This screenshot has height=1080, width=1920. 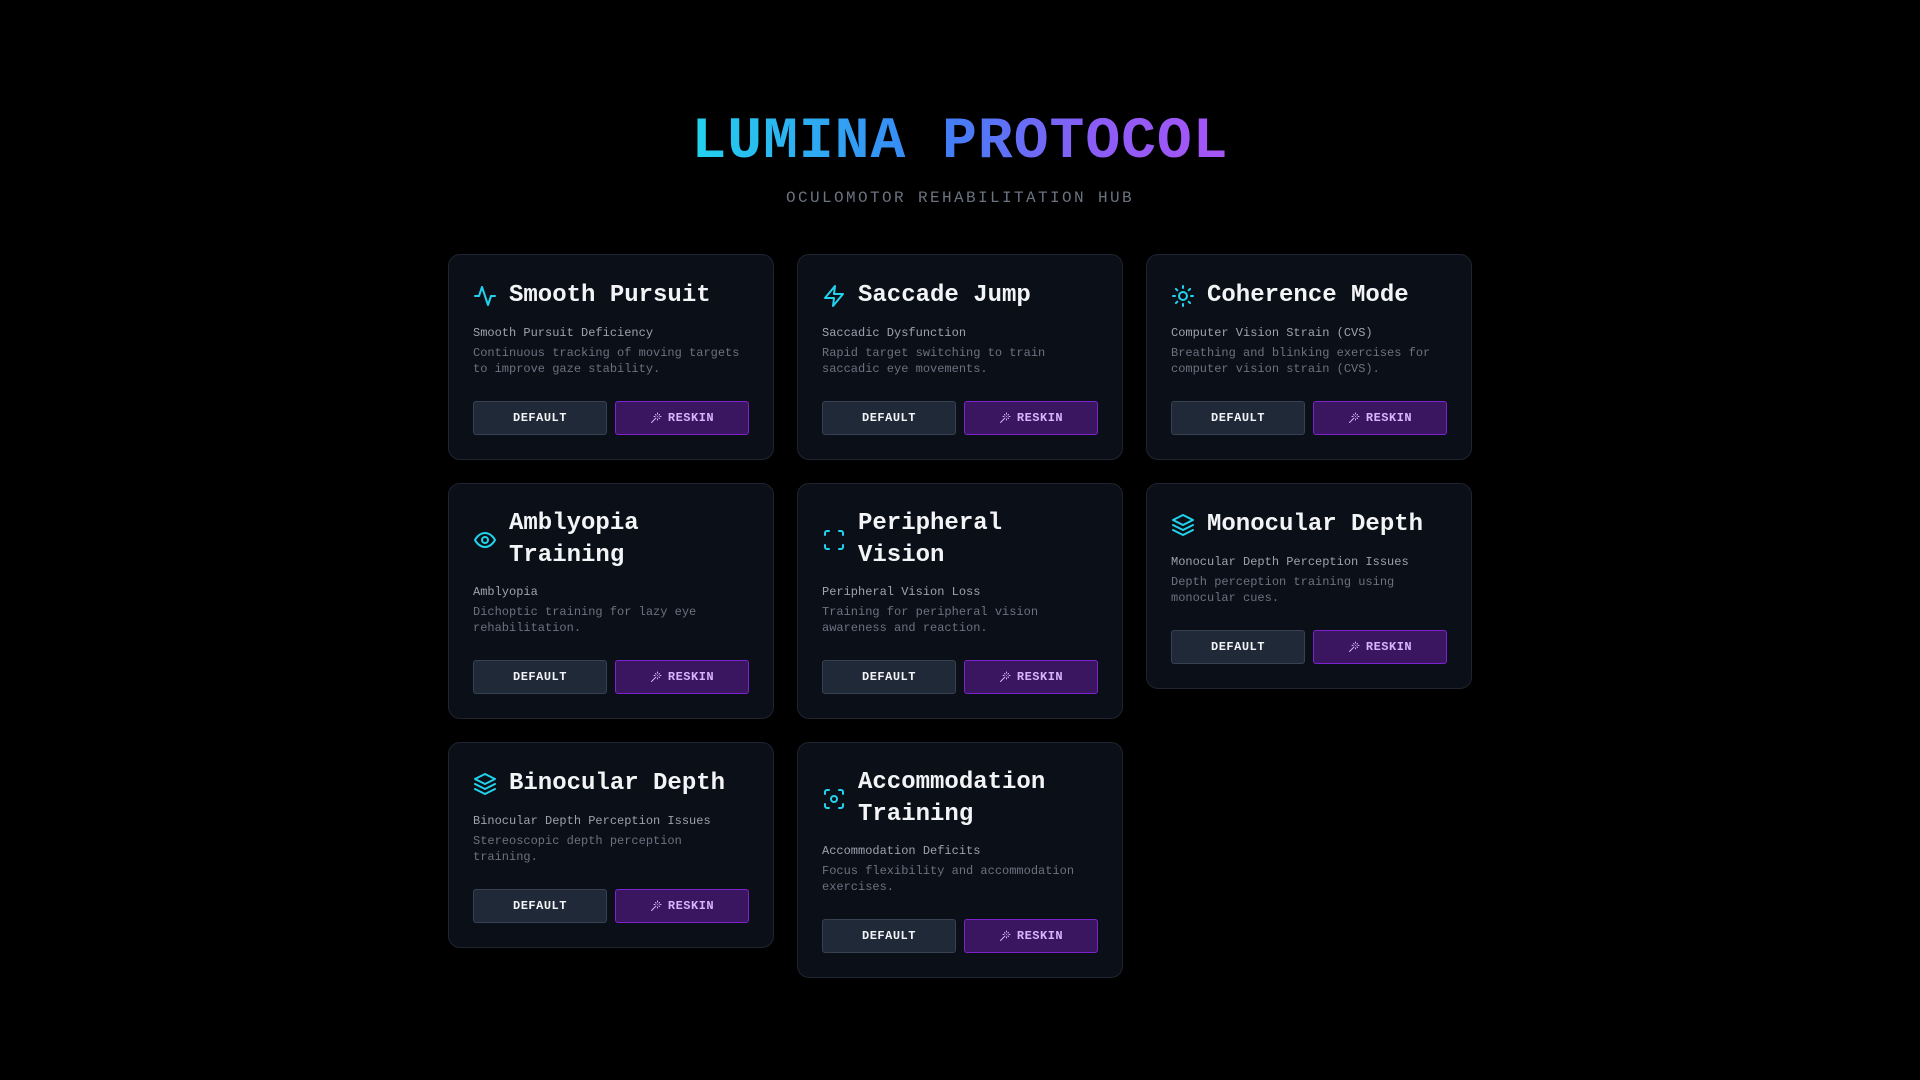 What do you see at coordinates (617, 783) in the screenshot?
I see `card-title: Binocular Depth` at bounding box center [617, 783].